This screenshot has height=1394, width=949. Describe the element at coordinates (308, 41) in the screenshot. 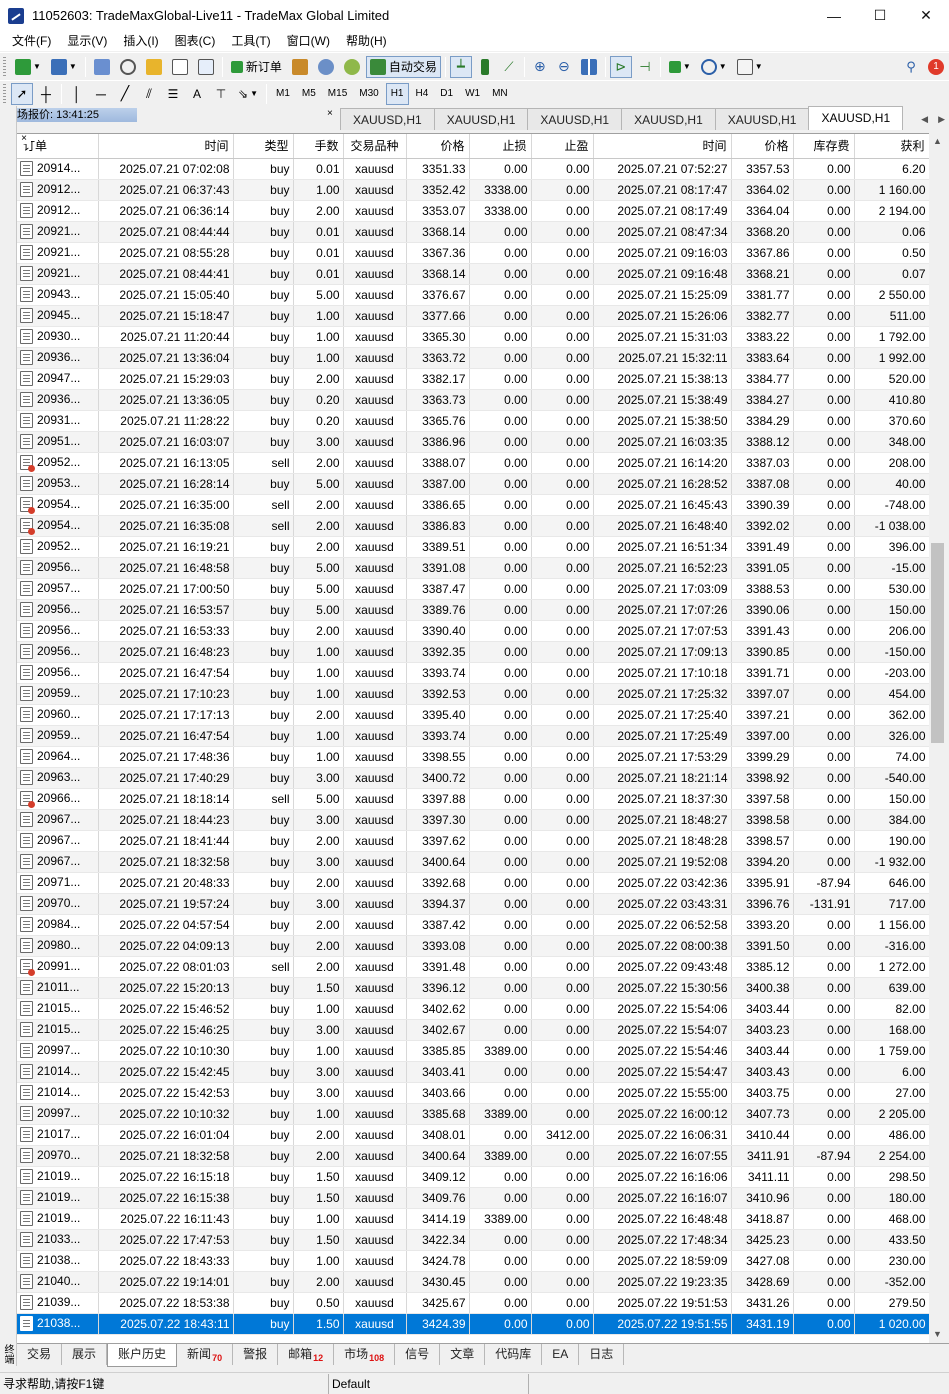

I see `menu-window: 窗口(W)` at that location.